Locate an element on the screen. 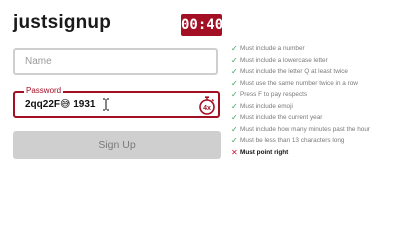 The height and width of the screenshot is (240, 400). countdown-timer: 00:40 is located at coordinates (202, 25).